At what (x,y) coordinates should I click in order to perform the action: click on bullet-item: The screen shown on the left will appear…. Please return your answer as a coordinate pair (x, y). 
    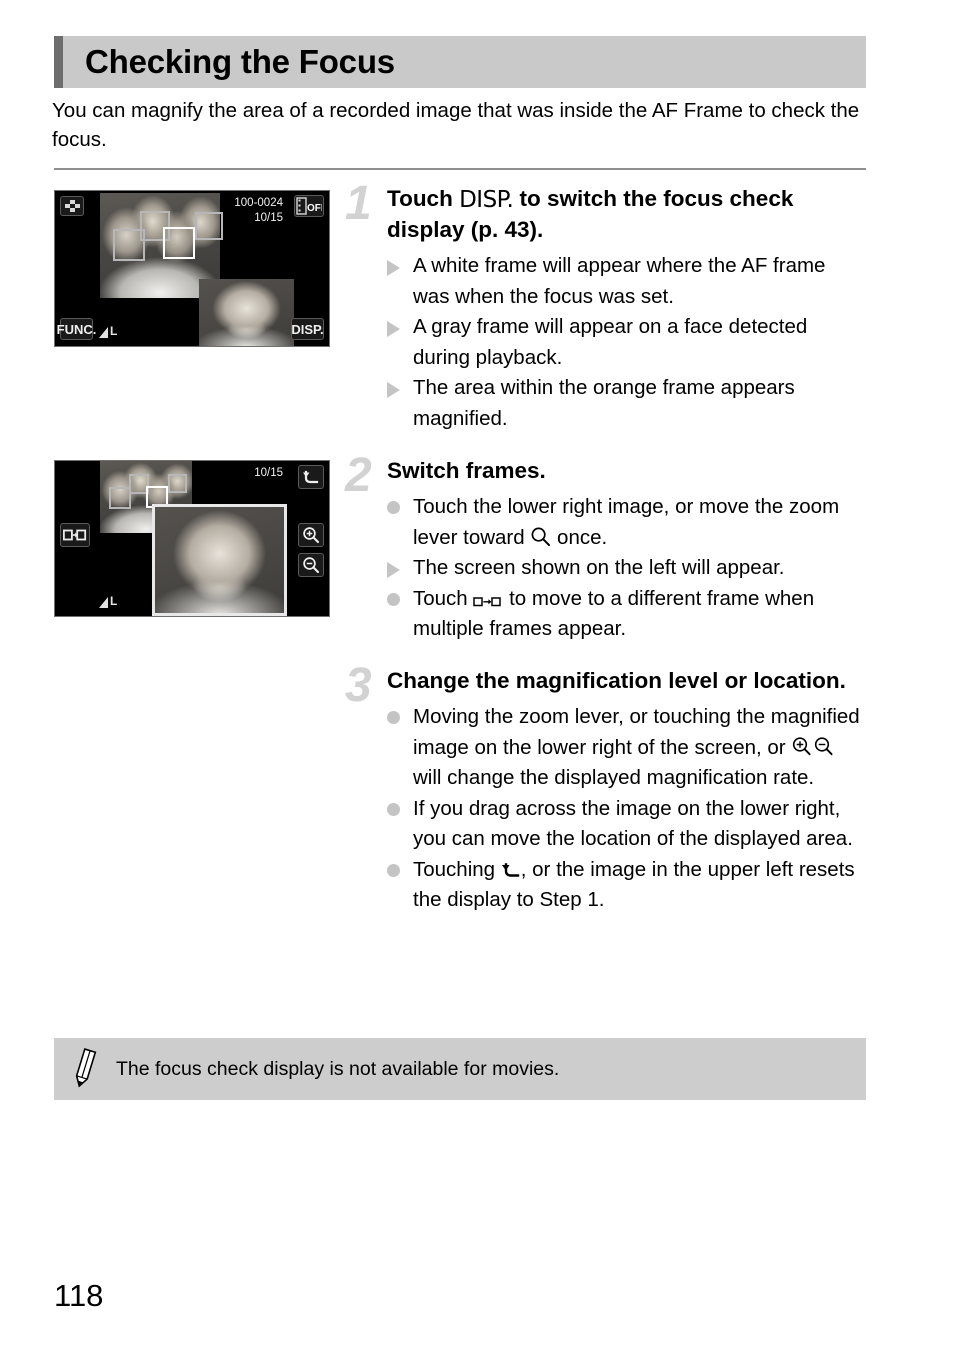
    Looking at the image, I should click on (626, 568).